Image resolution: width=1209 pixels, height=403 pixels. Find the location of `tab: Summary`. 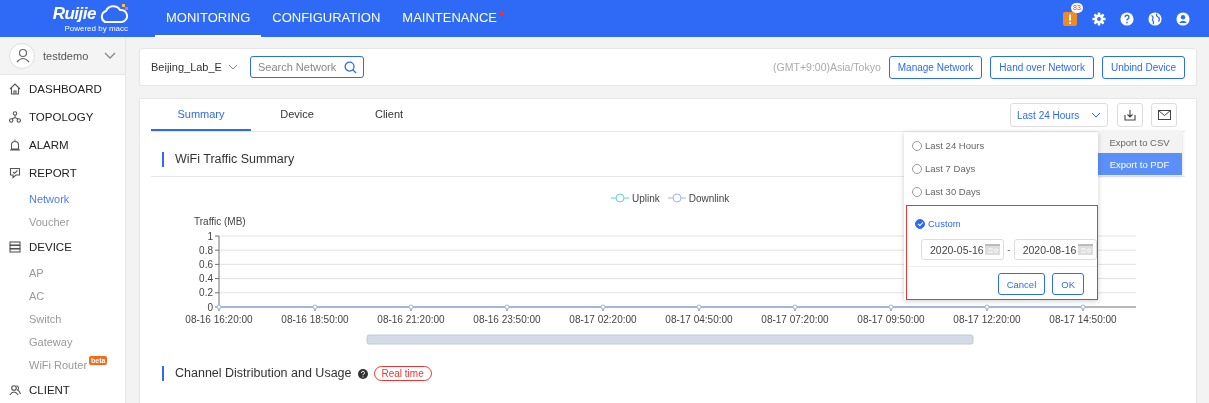

tab: Summary is located at coordinates (201, 115).